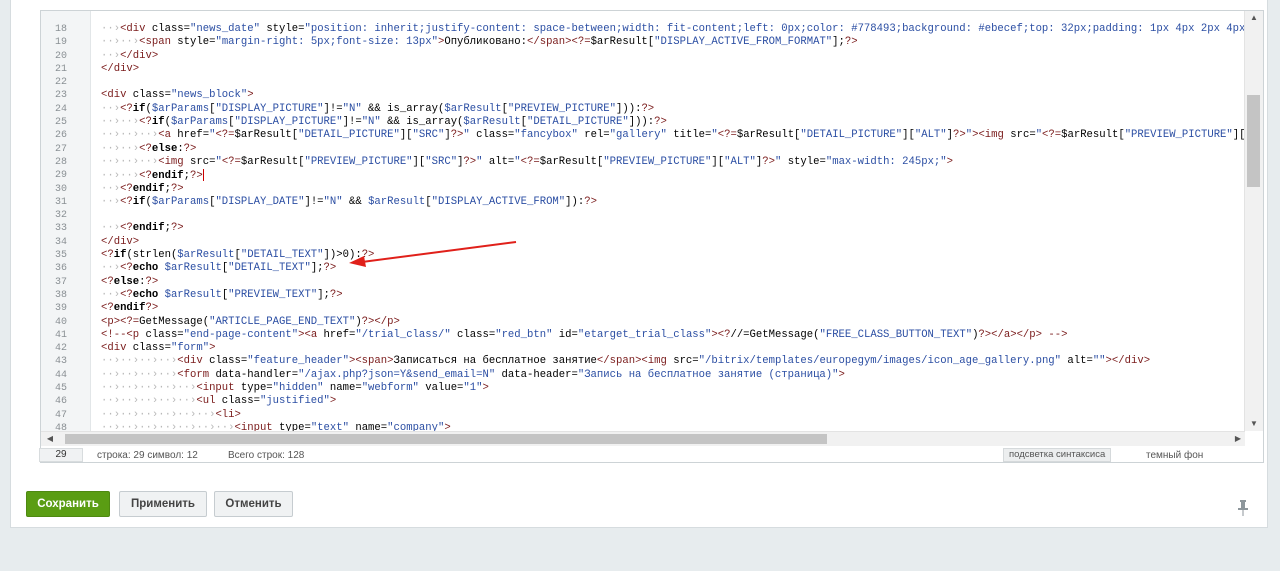 This screenshot has height=571, width=1280. Describe the element at coordinates (60, 202) in the screenshot. I see `line-number: 31` at that location.